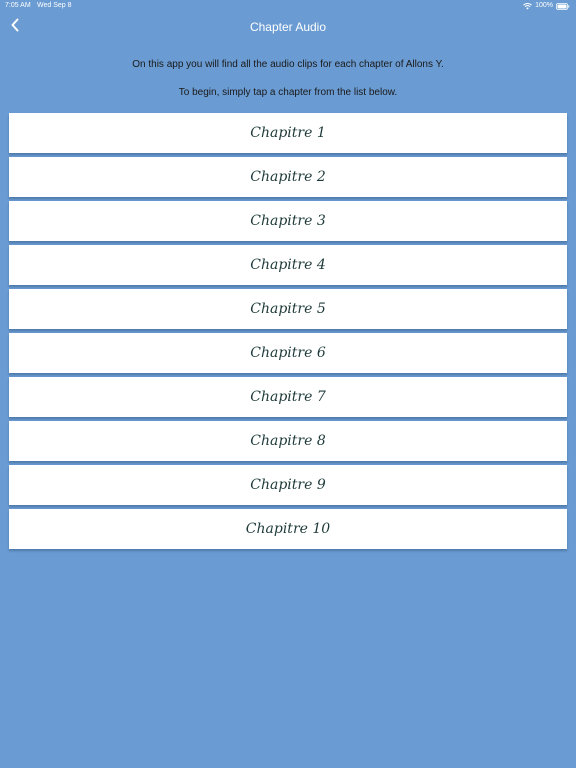 This screenshot has width=576, height=768. I want to click on chapter-label: Chapitre 4, so click(288, 265).